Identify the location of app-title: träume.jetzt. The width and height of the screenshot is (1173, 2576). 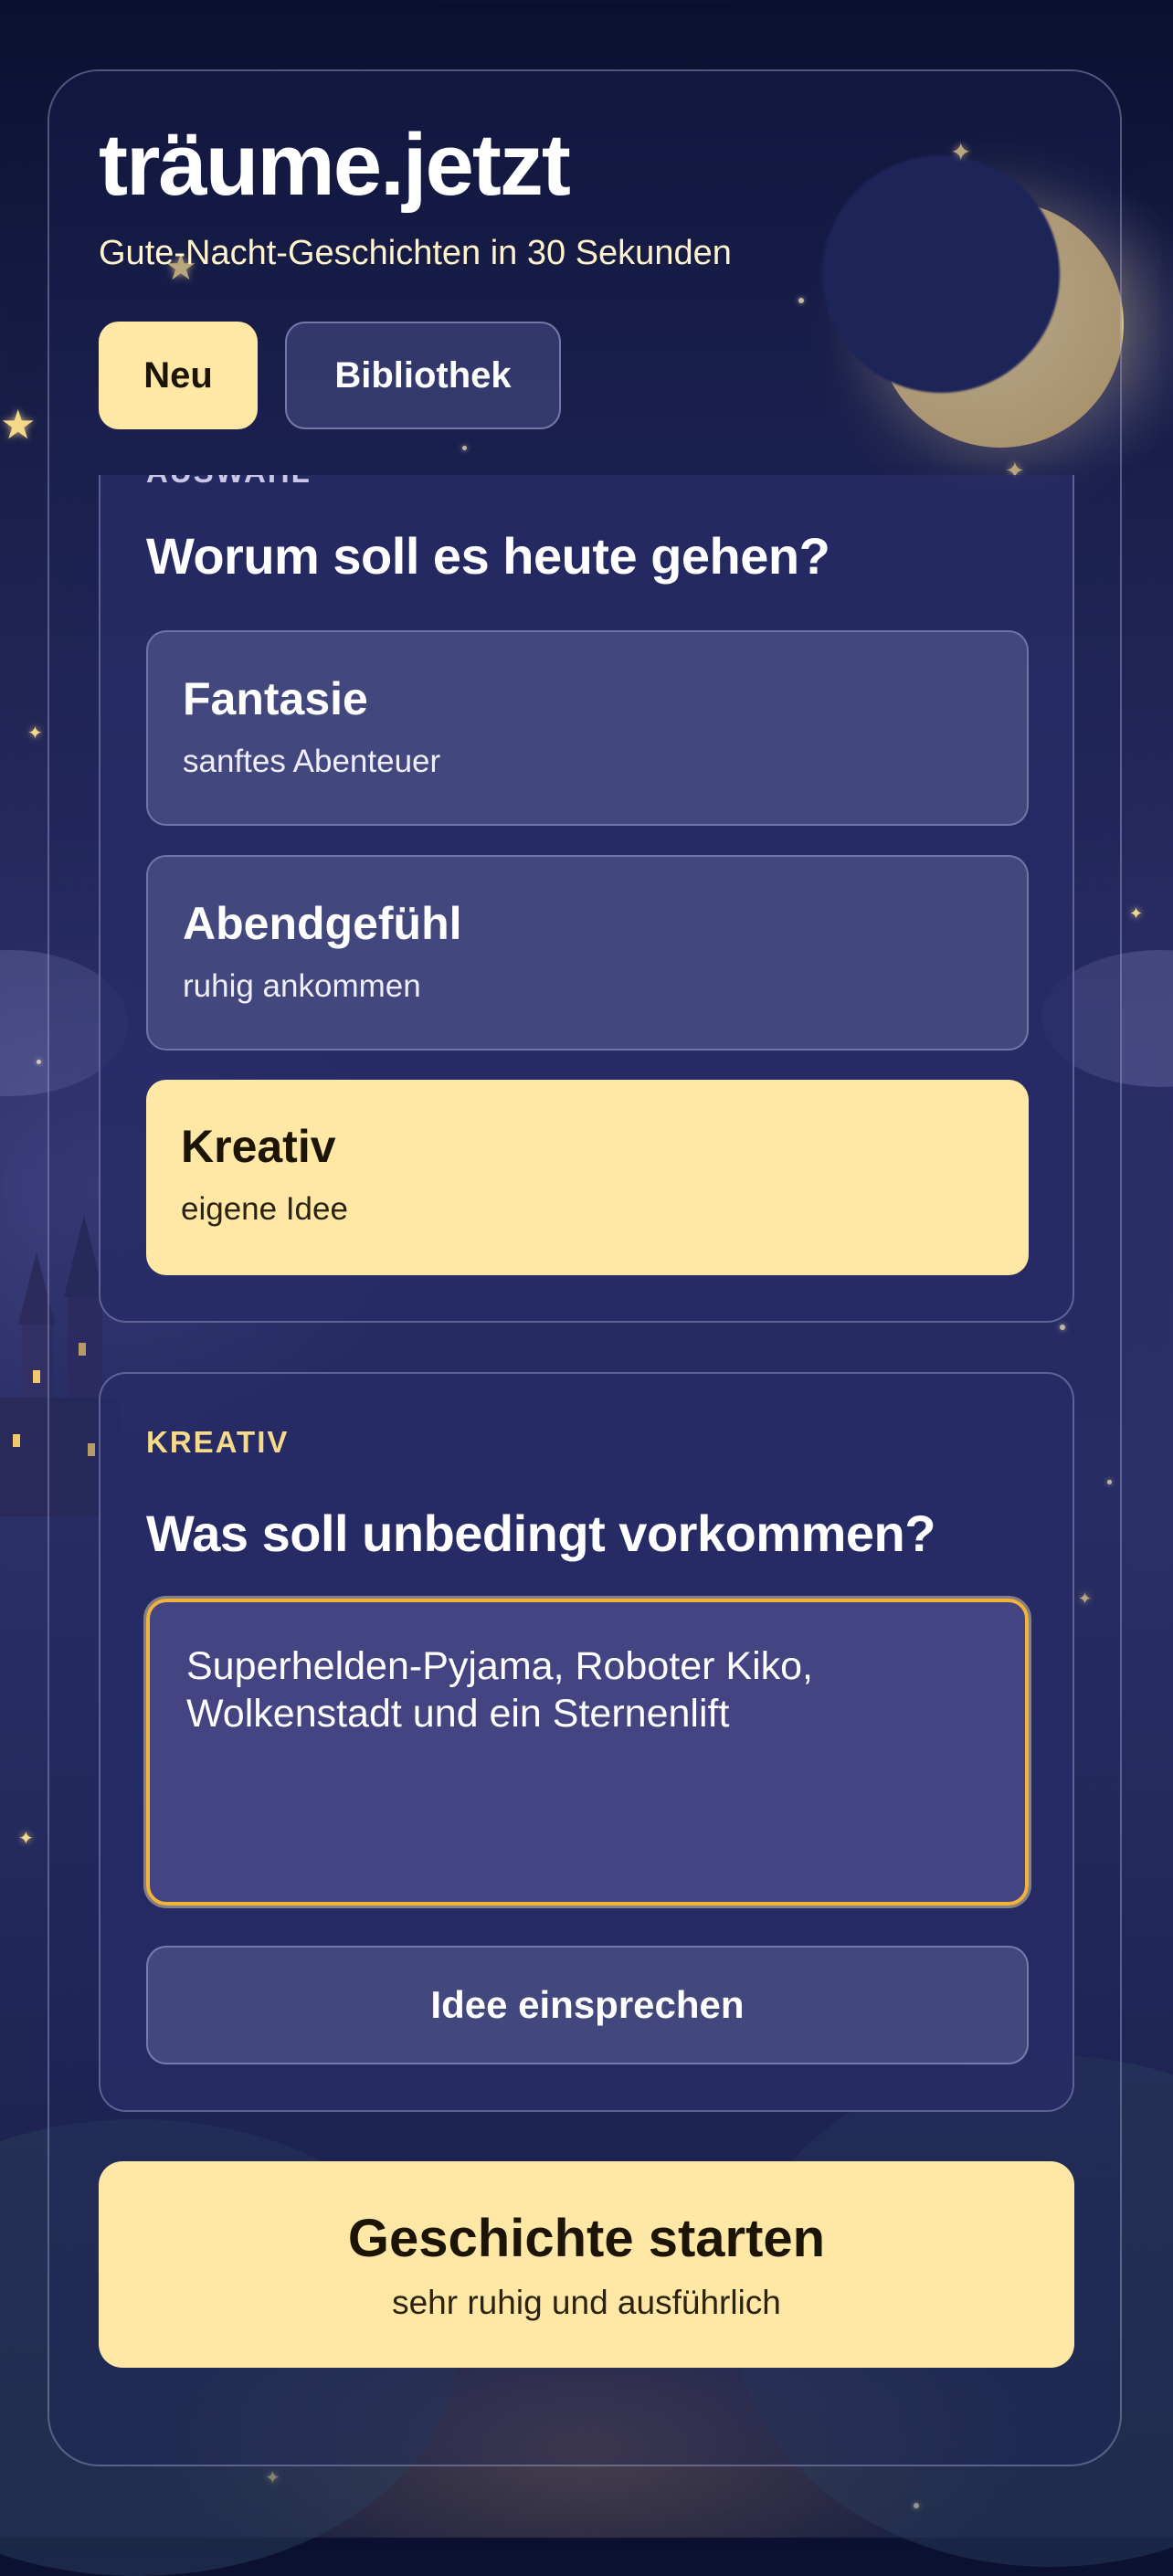
(335, 165).